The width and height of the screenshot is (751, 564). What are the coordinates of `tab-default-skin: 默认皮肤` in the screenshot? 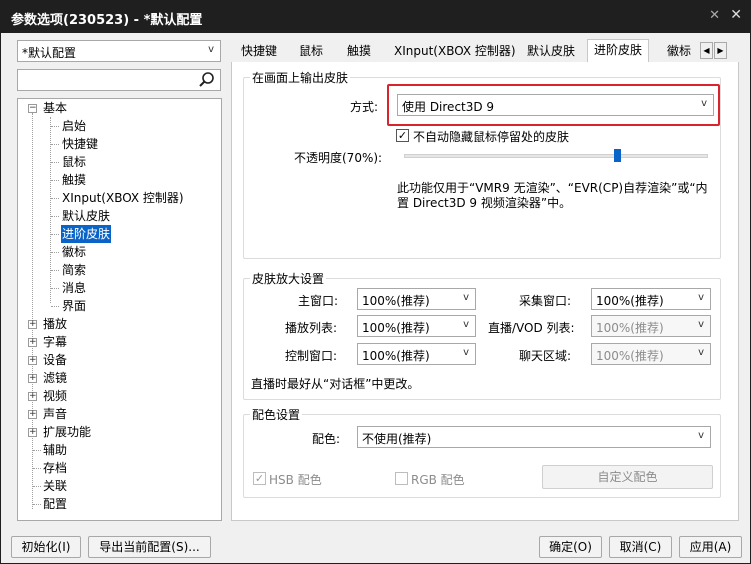 It's located at (551, 51).